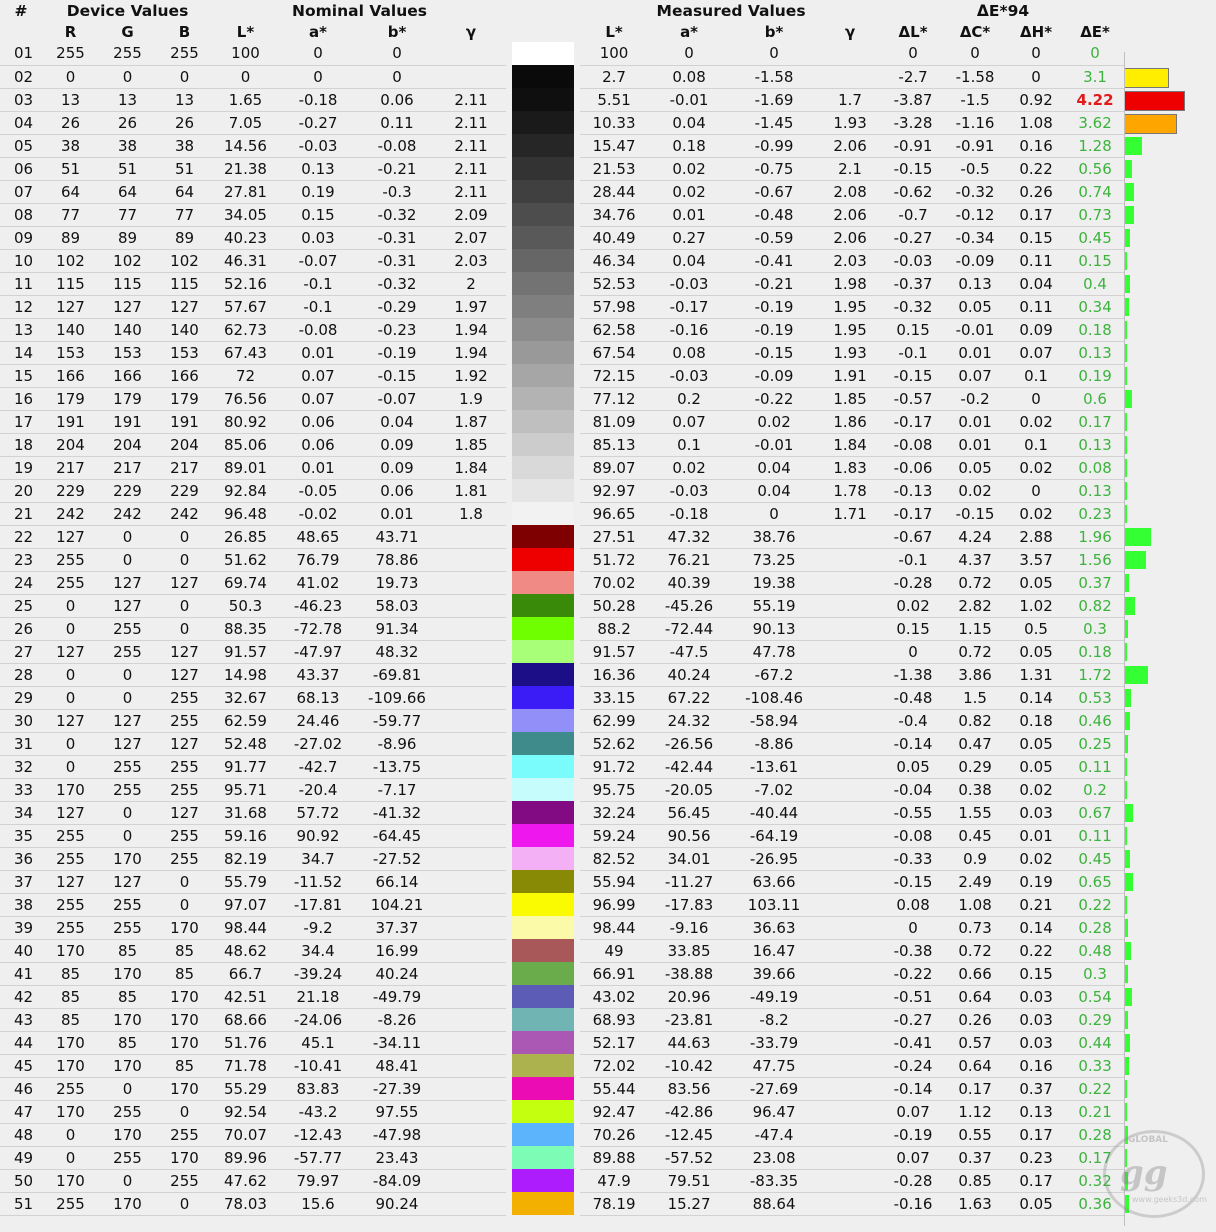 The width and height of the screenshot is (1216, 1232). Describe the element at coordinates (1095, 468) in the screenshot. I see `cell-delta-e: 0.08` at that location.